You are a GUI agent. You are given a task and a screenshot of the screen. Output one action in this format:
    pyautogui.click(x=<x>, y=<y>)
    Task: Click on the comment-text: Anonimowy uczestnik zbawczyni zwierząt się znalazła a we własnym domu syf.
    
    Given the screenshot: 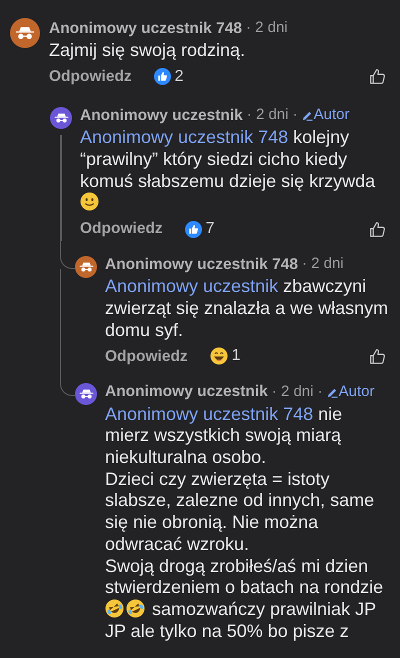 What is the action you would take?
    pyautogui.click(x=247, y=309)
    